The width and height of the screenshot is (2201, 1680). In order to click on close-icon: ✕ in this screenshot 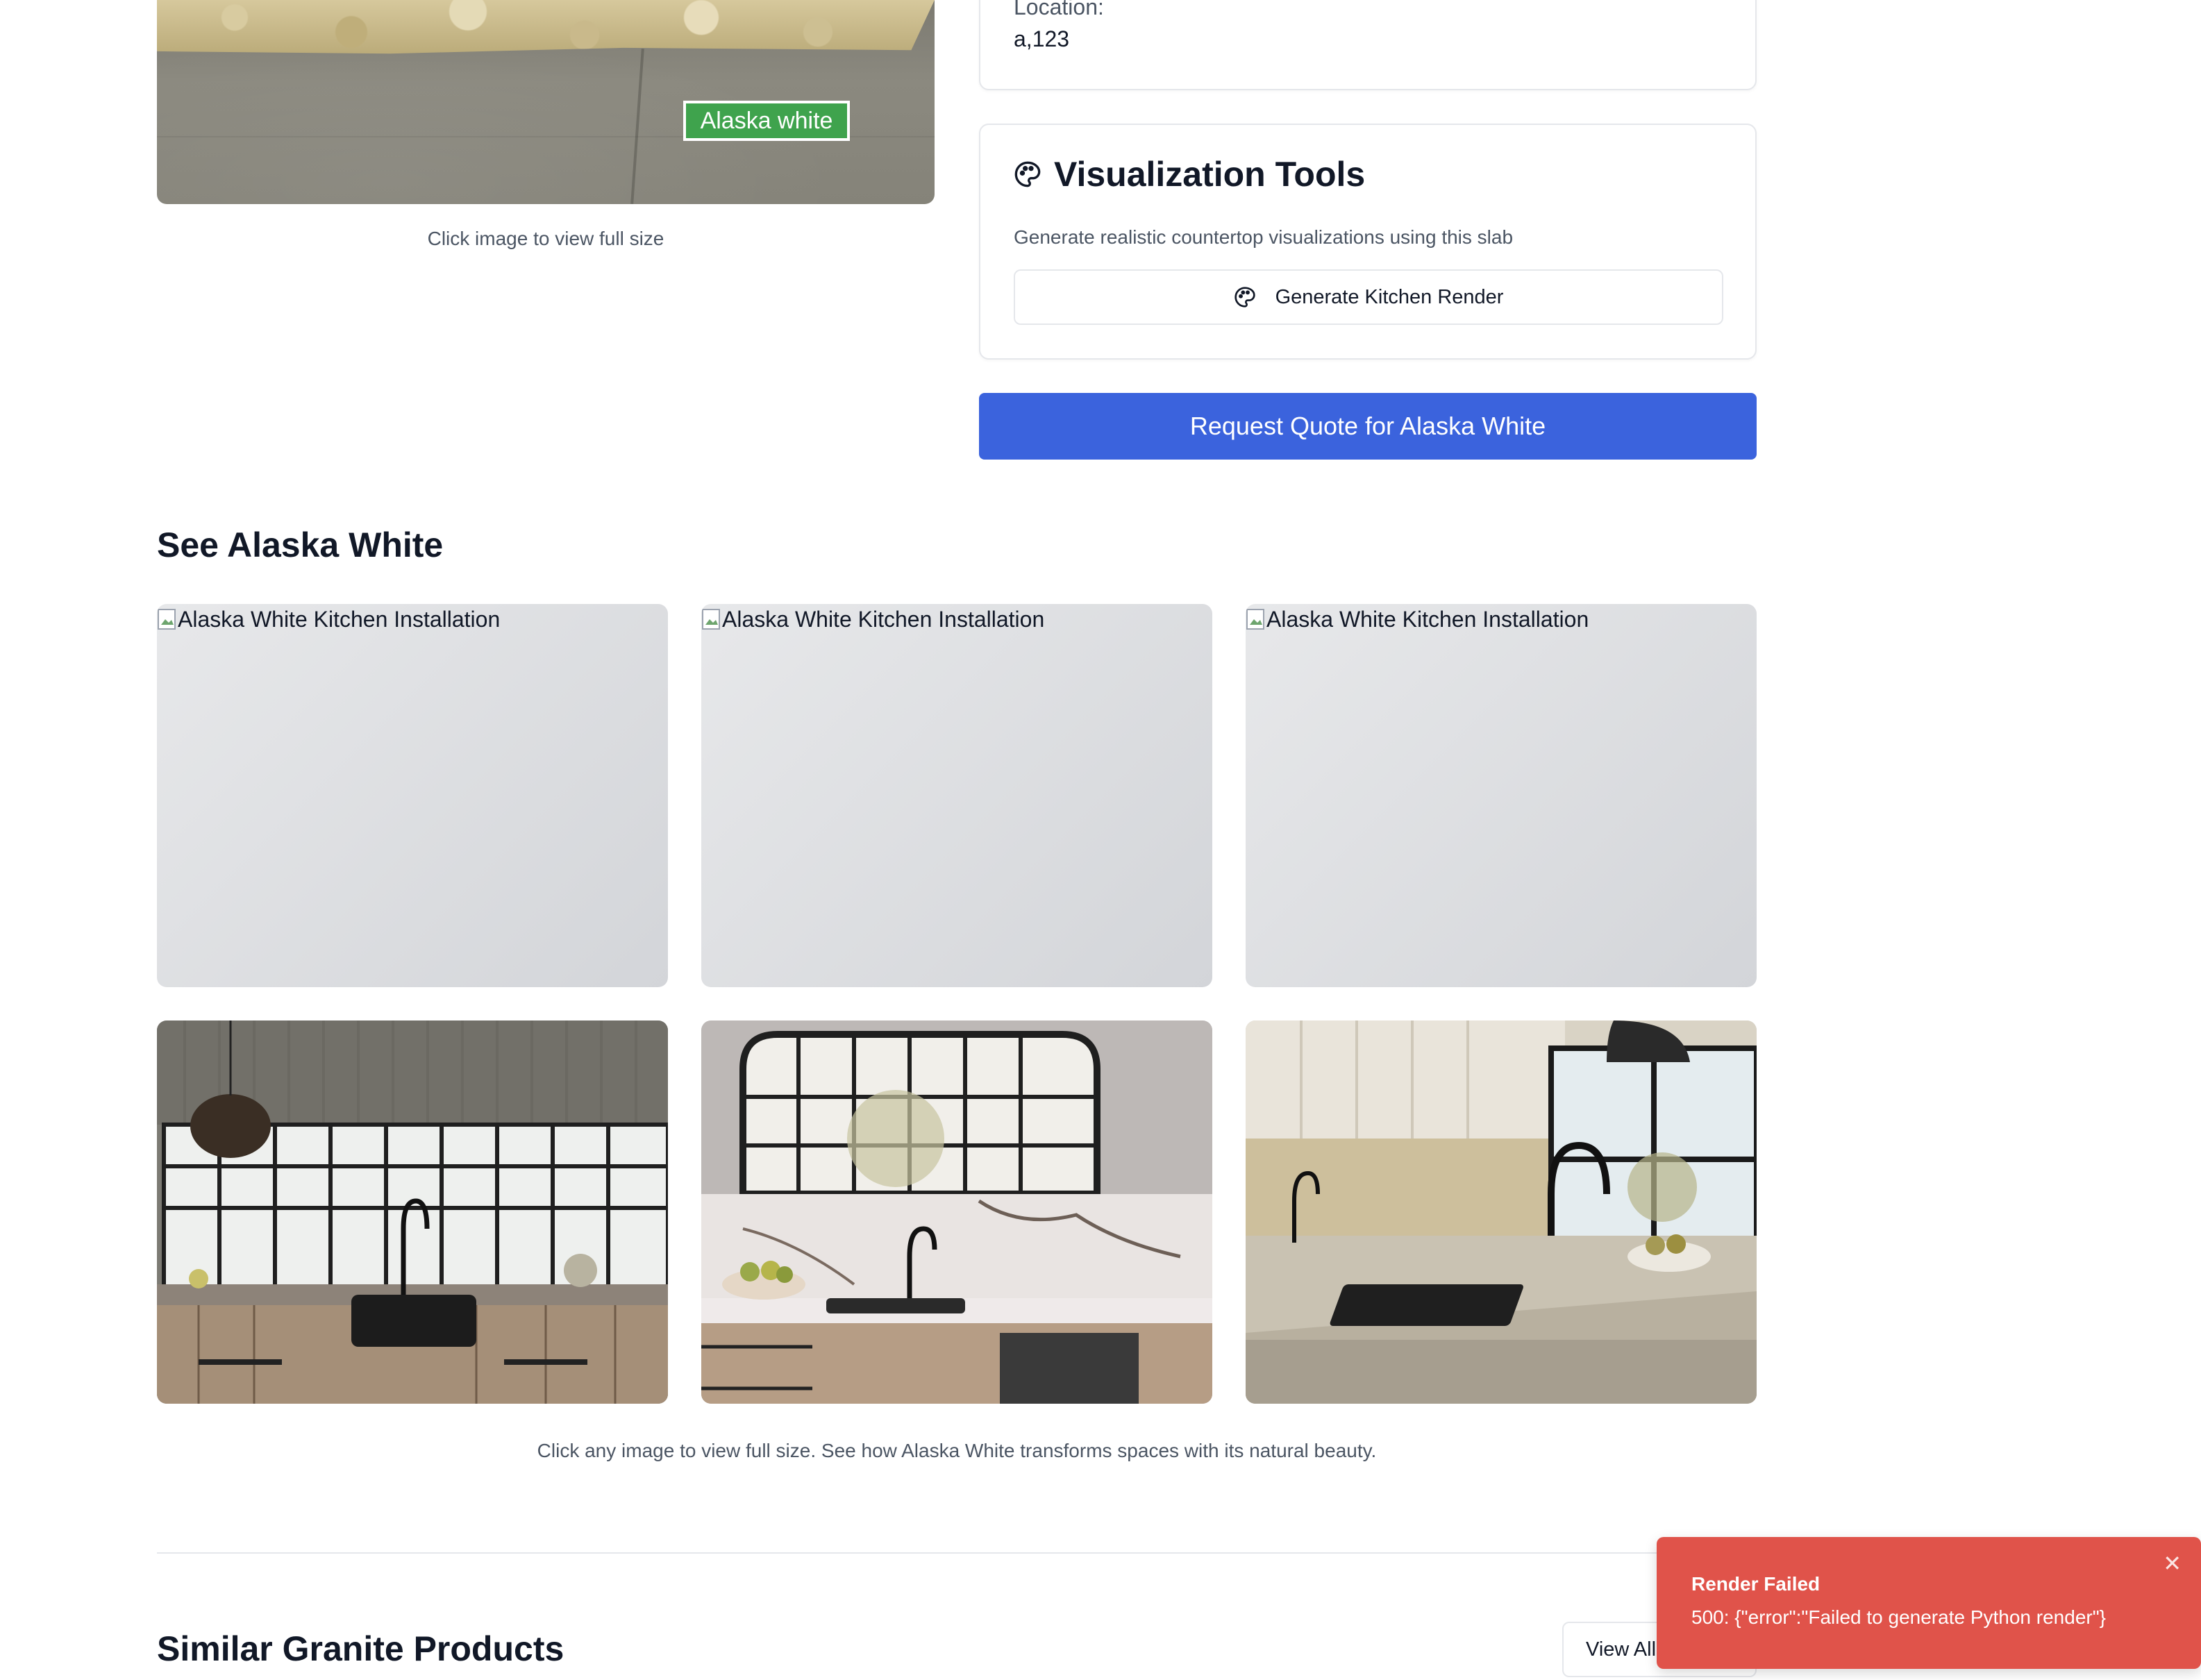, I will do `click(2172, 1563)`.